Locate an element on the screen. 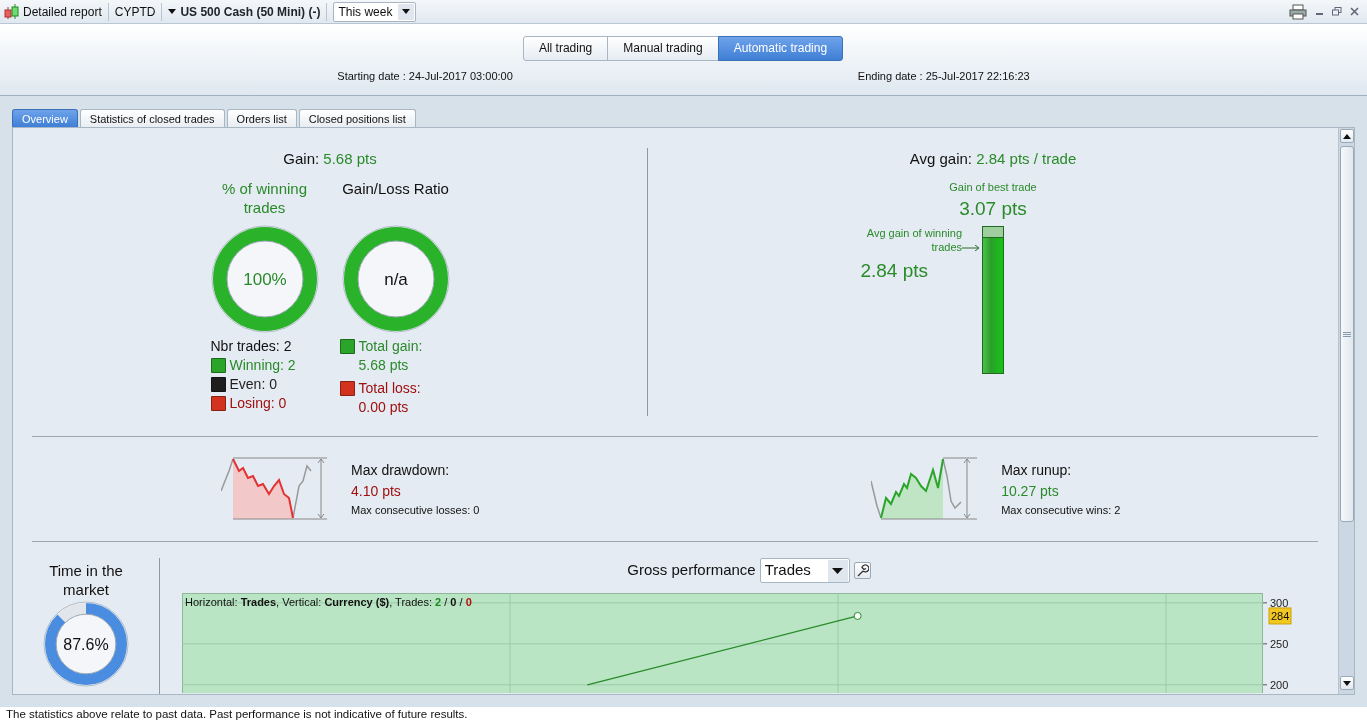 The width and height of the screenshot is (1367, 721). ring-value: 87.6% is located at coordinates (86, 644).